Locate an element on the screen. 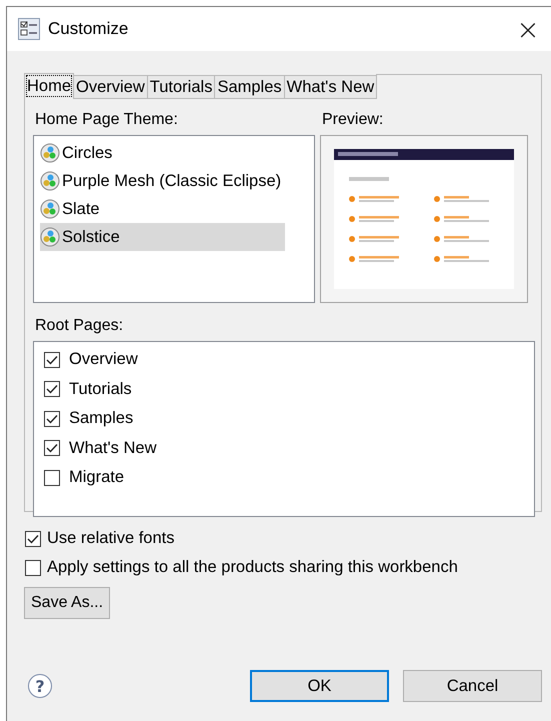 The image size is (551, 721). ok-button: OK is located at coordinates (319, 686).